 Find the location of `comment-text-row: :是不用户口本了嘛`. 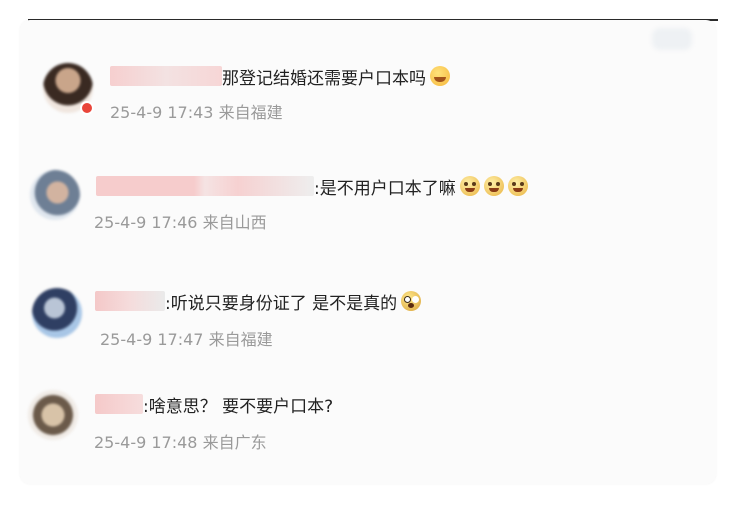

comment-text-row: :是不用户口本了嘛 is located at coordinates (312, 186).